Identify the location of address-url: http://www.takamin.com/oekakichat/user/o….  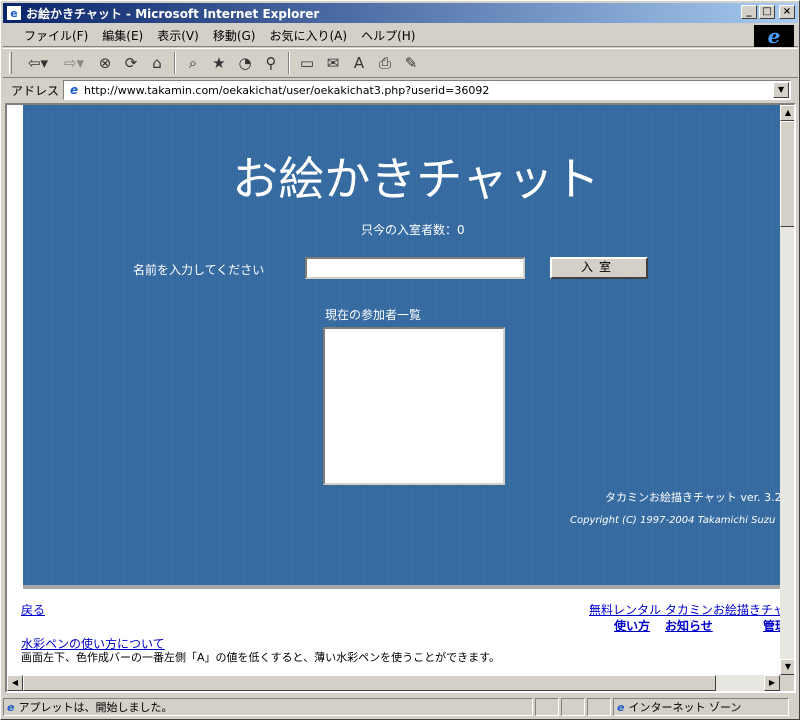
(286, 90).